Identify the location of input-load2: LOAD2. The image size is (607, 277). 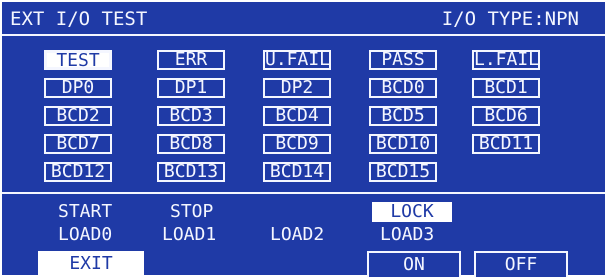
(297, 234).